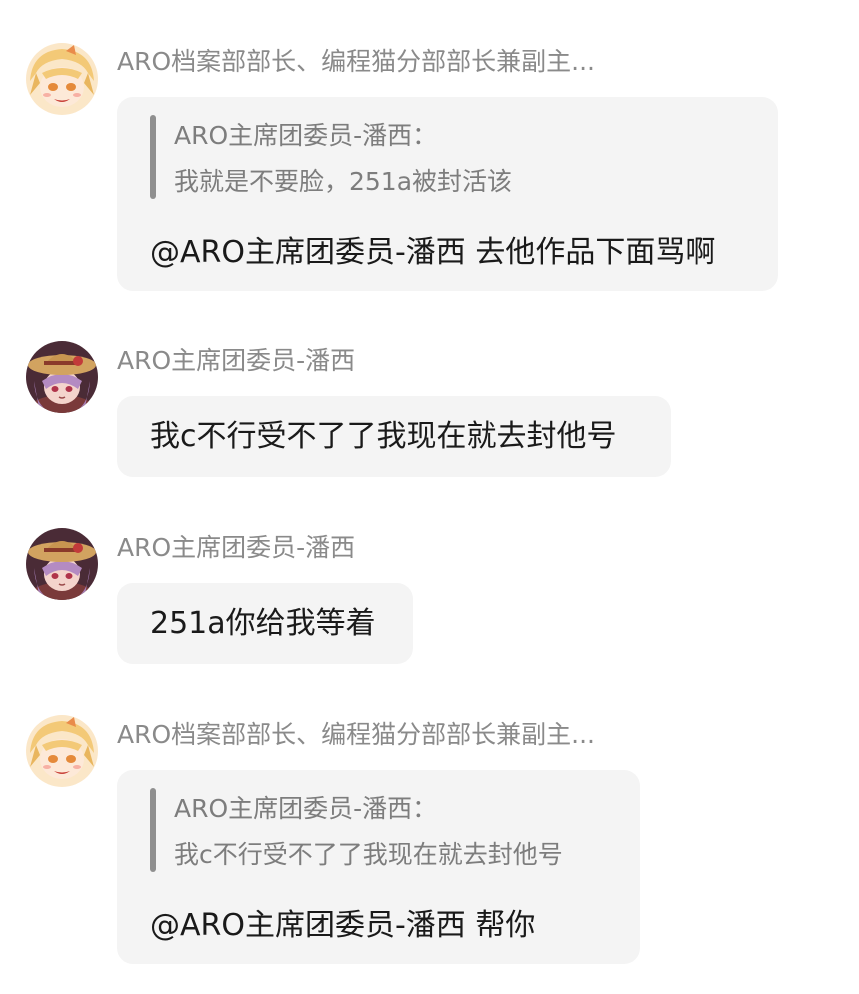  I want to click on message-text: 251a你给我等着, so click(263, 623).